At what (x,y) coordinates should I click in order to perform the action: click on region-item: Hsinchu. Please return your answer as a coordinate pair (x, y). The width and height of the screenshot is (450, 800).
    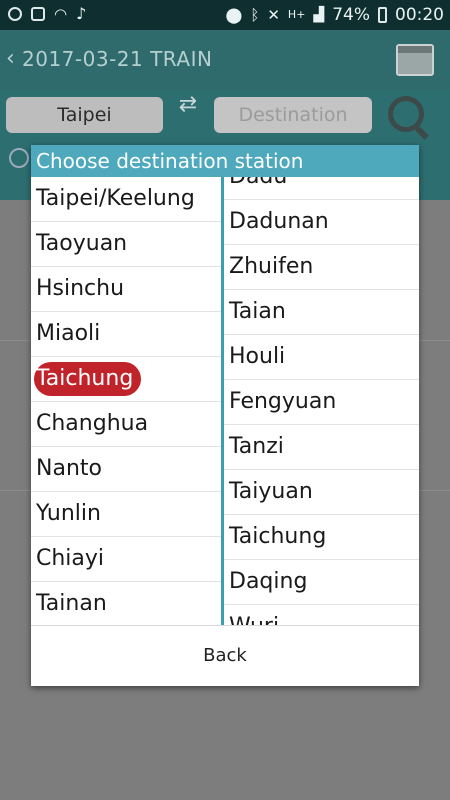
    Looking at the image, I should click on (126, 289).